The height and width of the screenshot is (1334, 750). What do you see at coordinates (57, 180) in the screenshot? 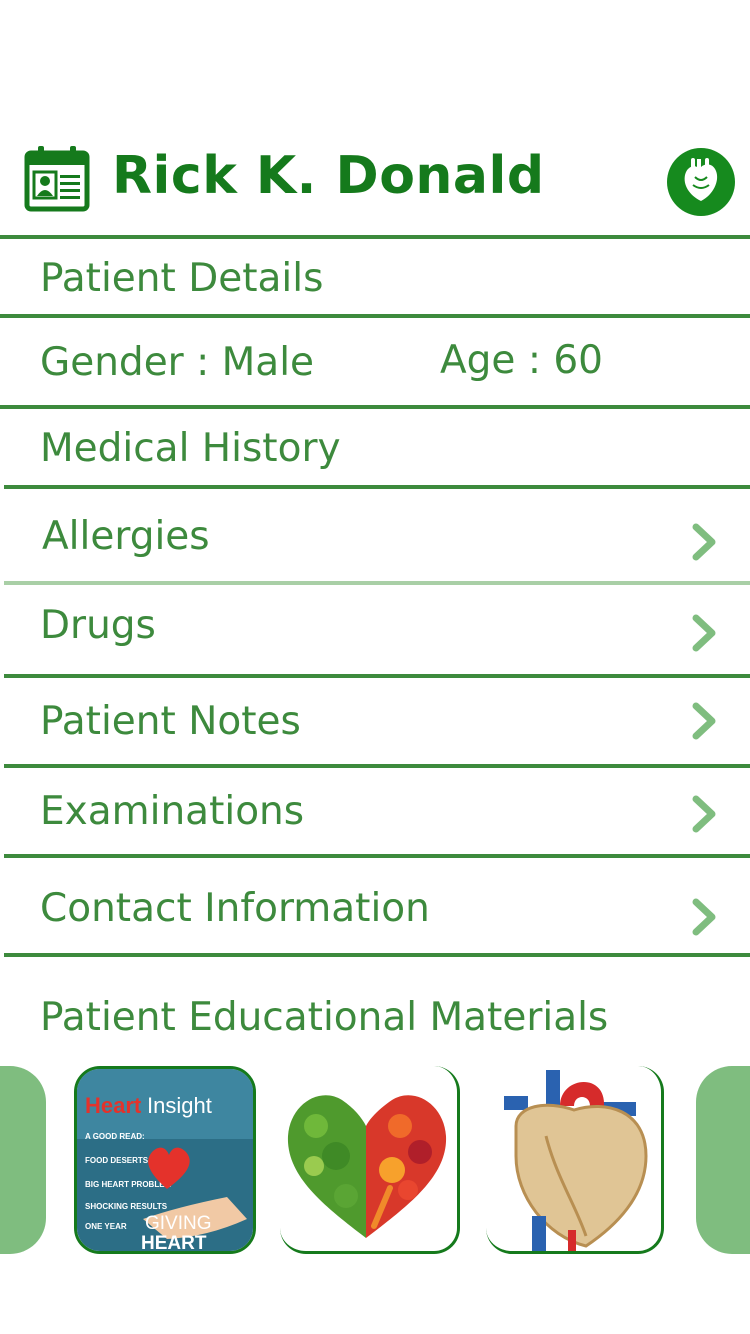
I see `id-card-calendar-icon` at bounding box center [57, 180].